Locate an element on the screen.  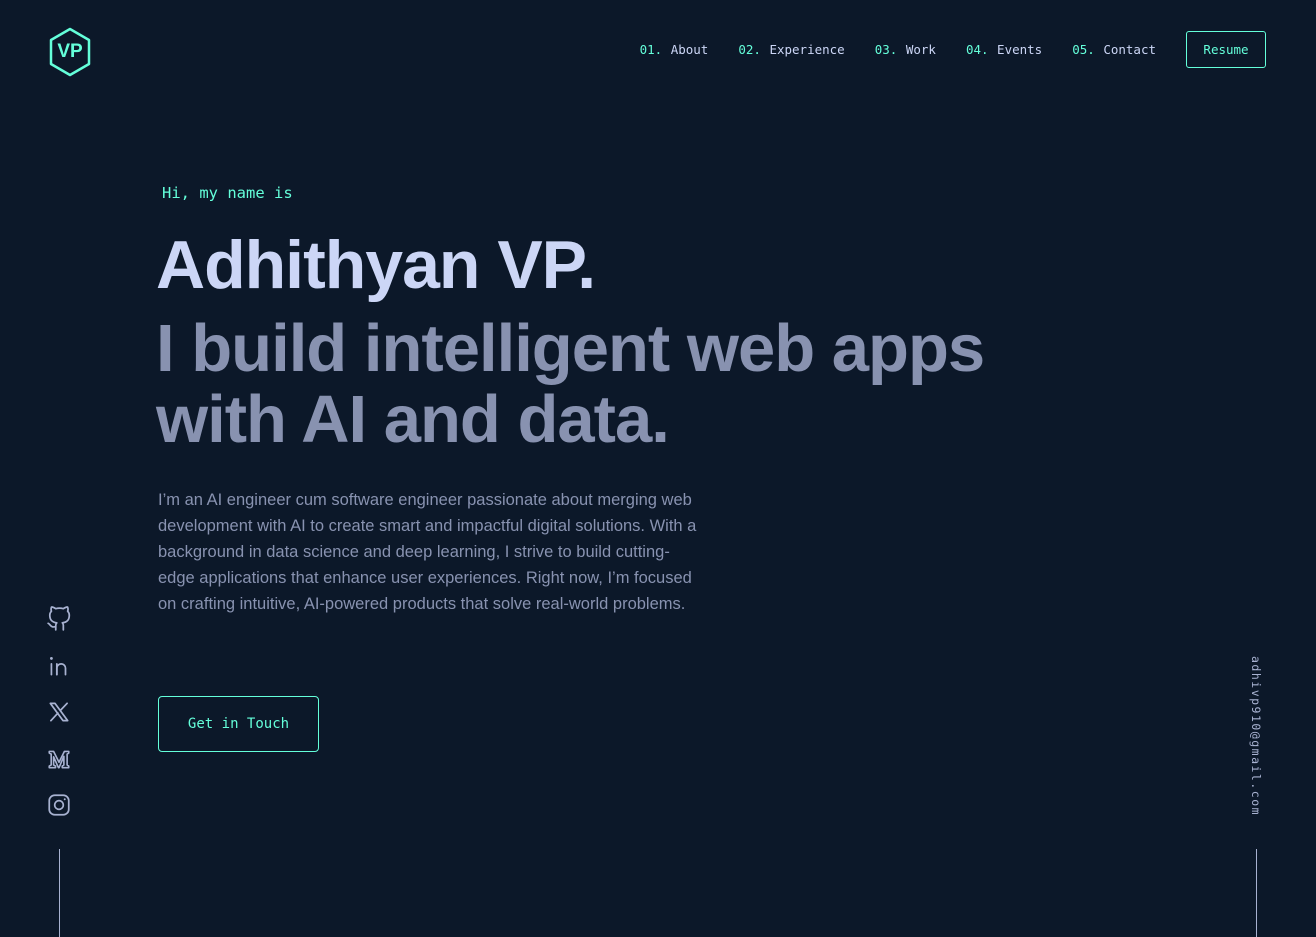
x-twitter-icon is located at coordinates (59, 712).